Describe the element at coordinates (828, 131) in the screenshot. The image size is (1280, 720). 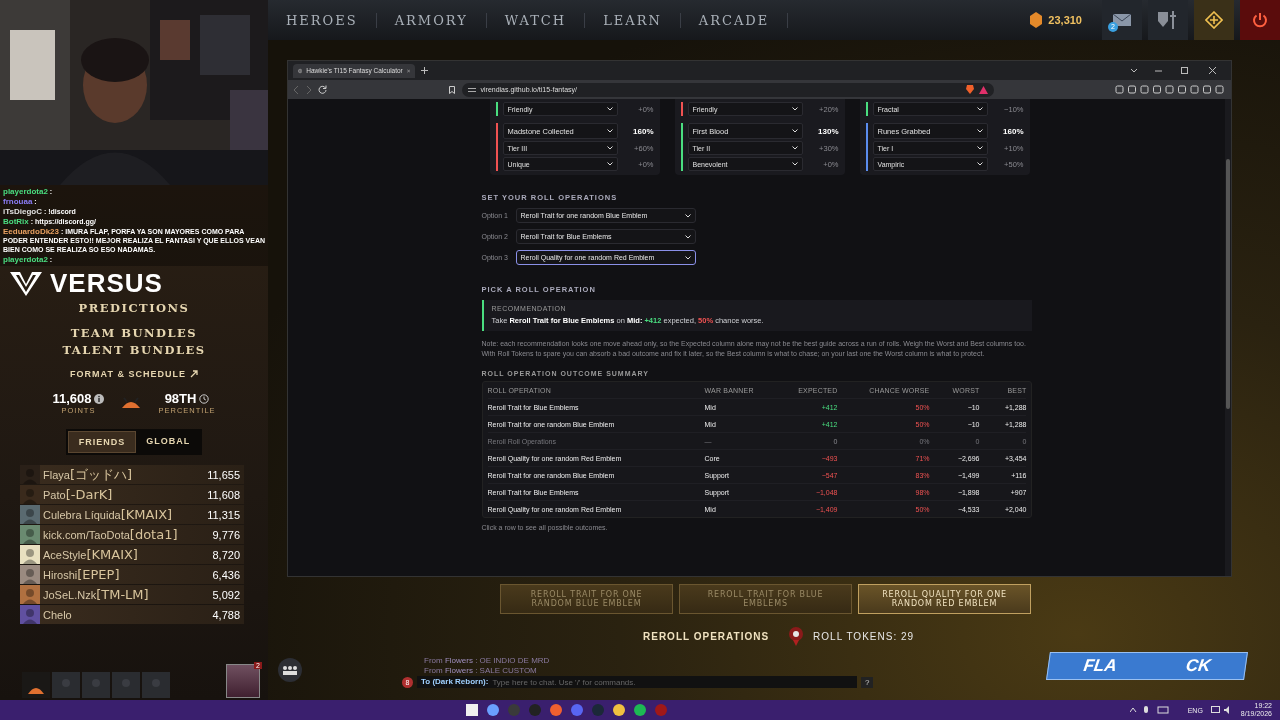
I see `total-percent: 130%` at that location.